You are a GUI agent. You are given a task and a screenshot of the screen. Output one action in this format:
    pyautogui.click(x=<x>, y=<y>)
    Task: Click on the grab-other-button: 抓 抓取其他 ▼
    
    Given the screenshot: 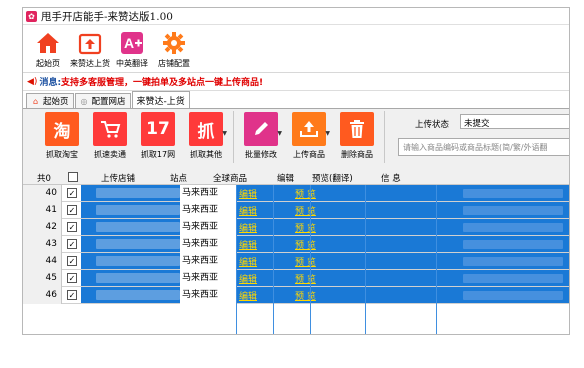 What is the action you would take?
    pyautogui.click(x=206, y=135)
    